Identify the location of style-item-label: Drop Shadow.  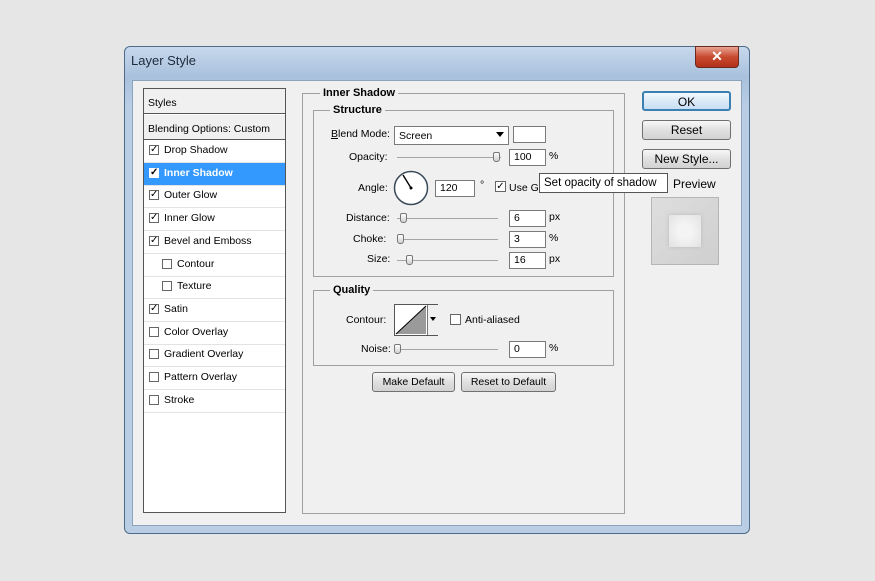
(196, 150).